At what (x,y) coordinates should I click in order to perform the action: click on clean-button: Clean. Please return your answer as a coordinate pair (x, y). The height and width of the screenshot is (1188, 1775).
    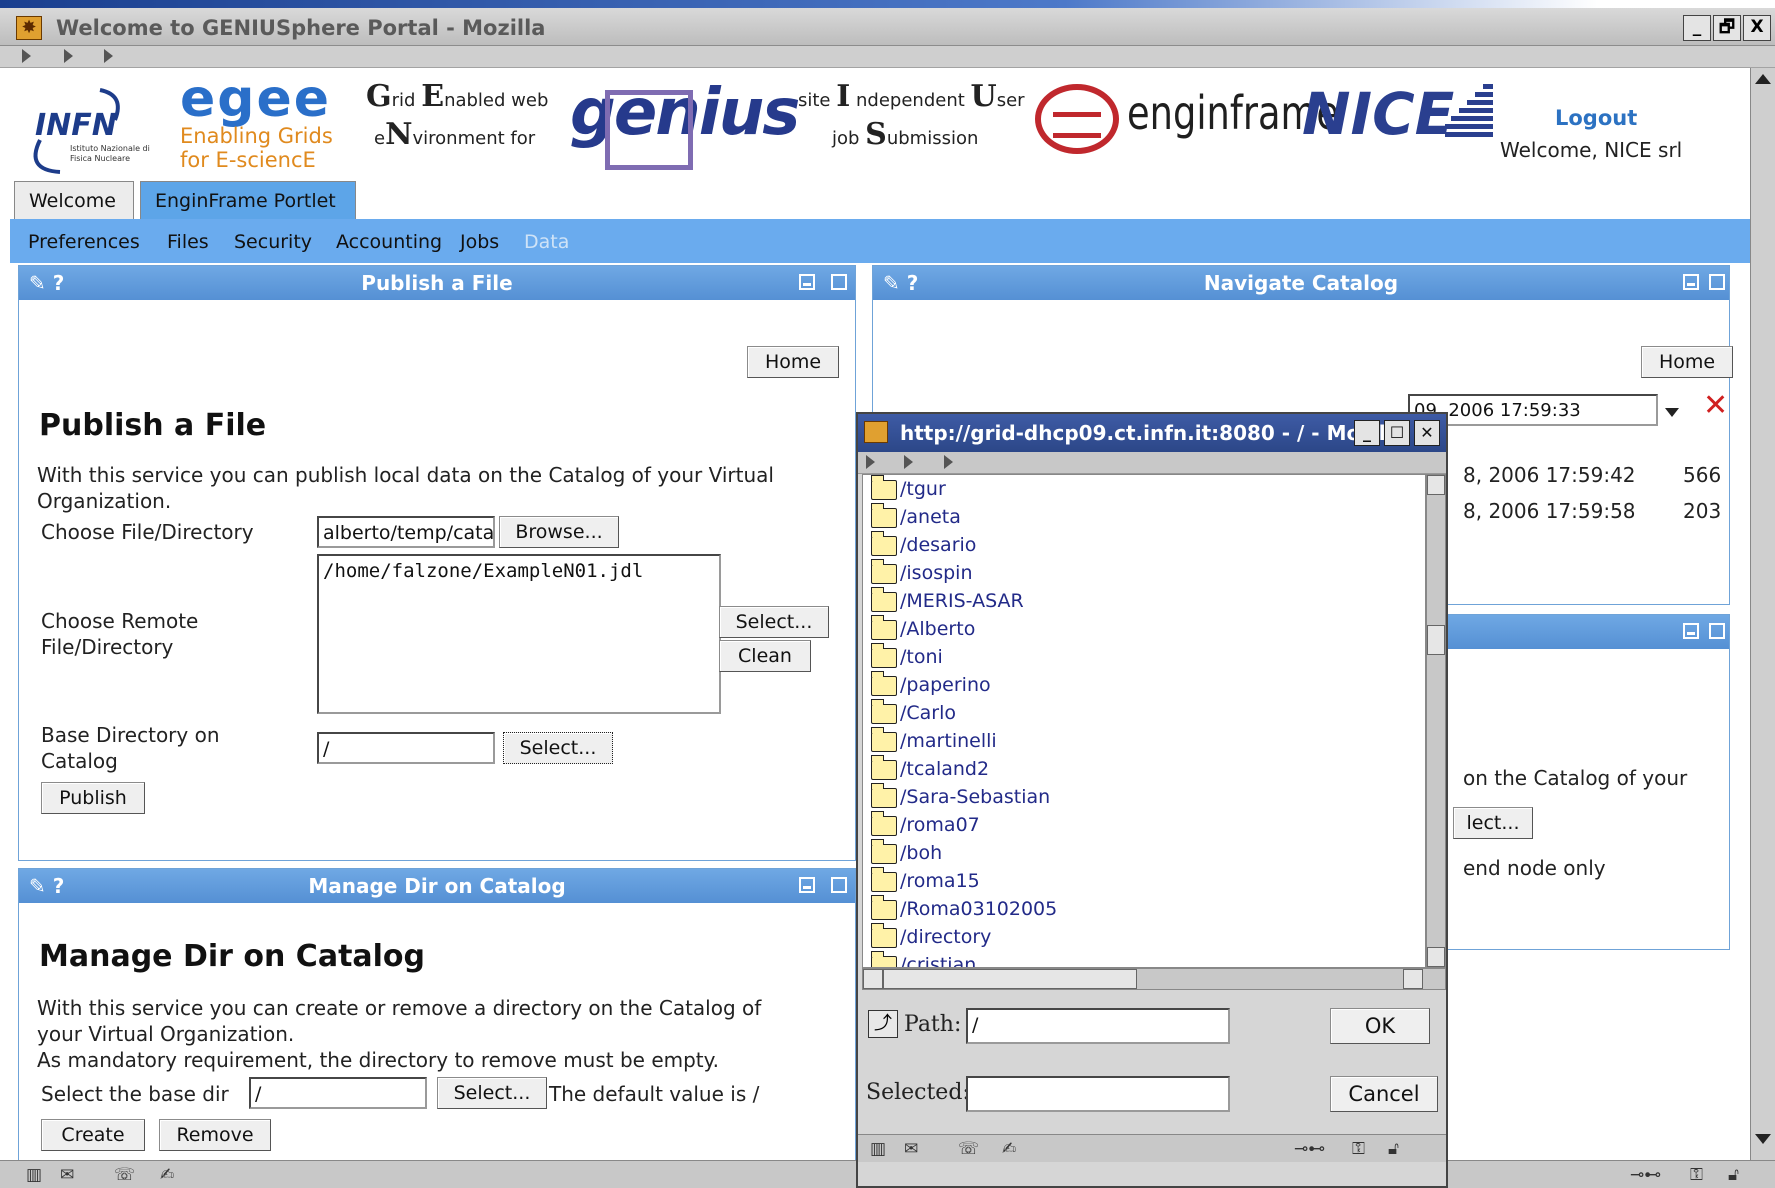
    Looking at the image, I should click on (765, 656).